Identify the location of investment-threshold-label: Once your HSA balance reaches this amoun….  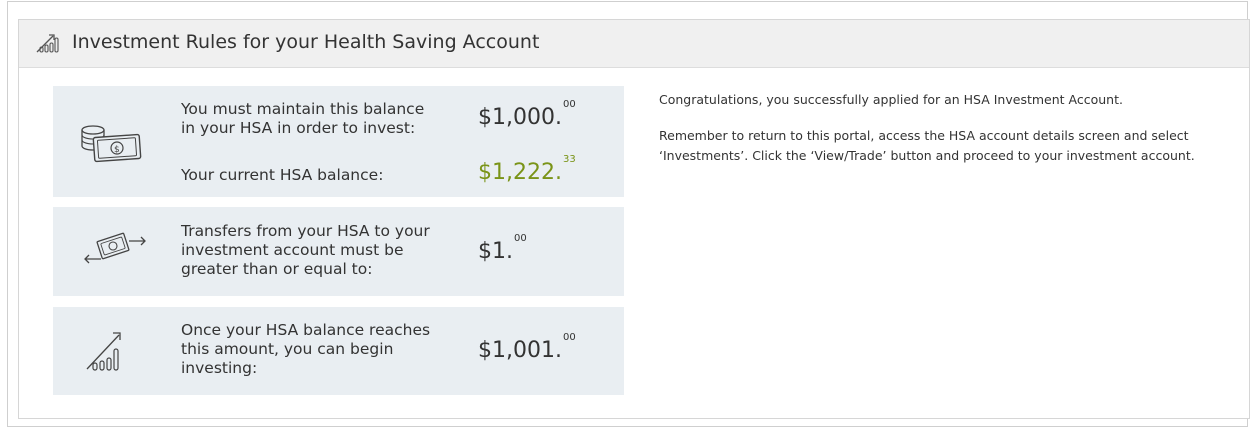
(306, 349).